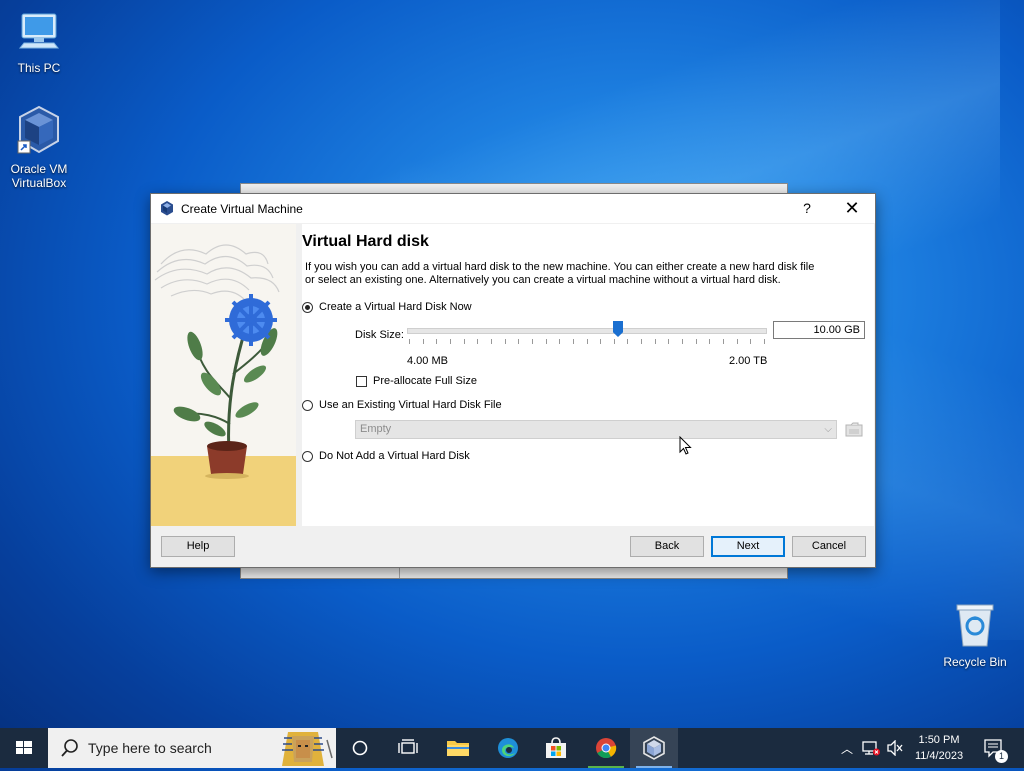 This screenshot has height=771, width=1024. What do you see at coordinates (975, 626) in the screenshot?
I see `recycle-bin-icon` at bounding box center [975, 626].